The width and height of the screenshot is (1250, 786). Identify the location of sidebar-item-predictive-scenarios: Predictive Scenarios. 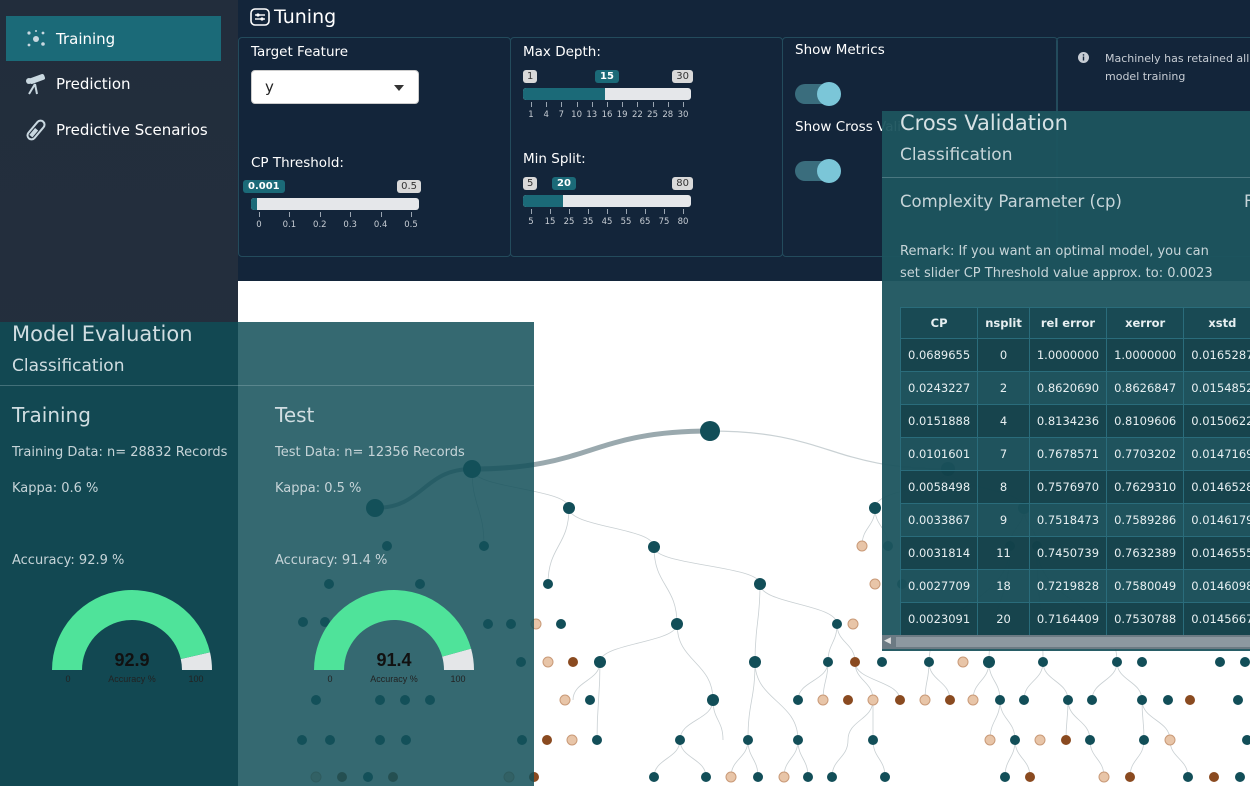
(113, 129).